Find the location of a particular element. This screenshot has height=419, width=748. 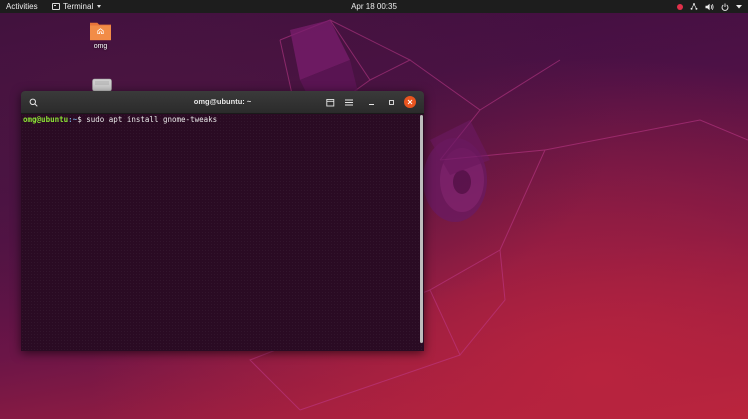

terminal-scrollbar is located at coordinates (421, 229).